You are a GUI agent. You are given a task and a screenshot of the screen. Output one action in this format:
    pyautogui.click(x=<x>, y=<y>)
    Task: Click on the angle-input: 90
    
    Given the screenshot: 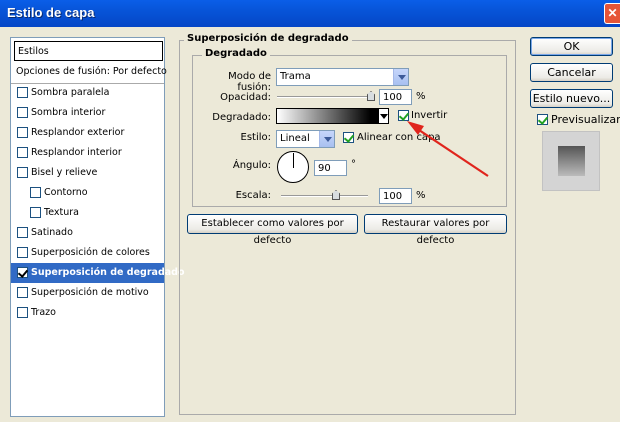 What is the action you would take?
    pyautogui.click(x=330, y=168)
    